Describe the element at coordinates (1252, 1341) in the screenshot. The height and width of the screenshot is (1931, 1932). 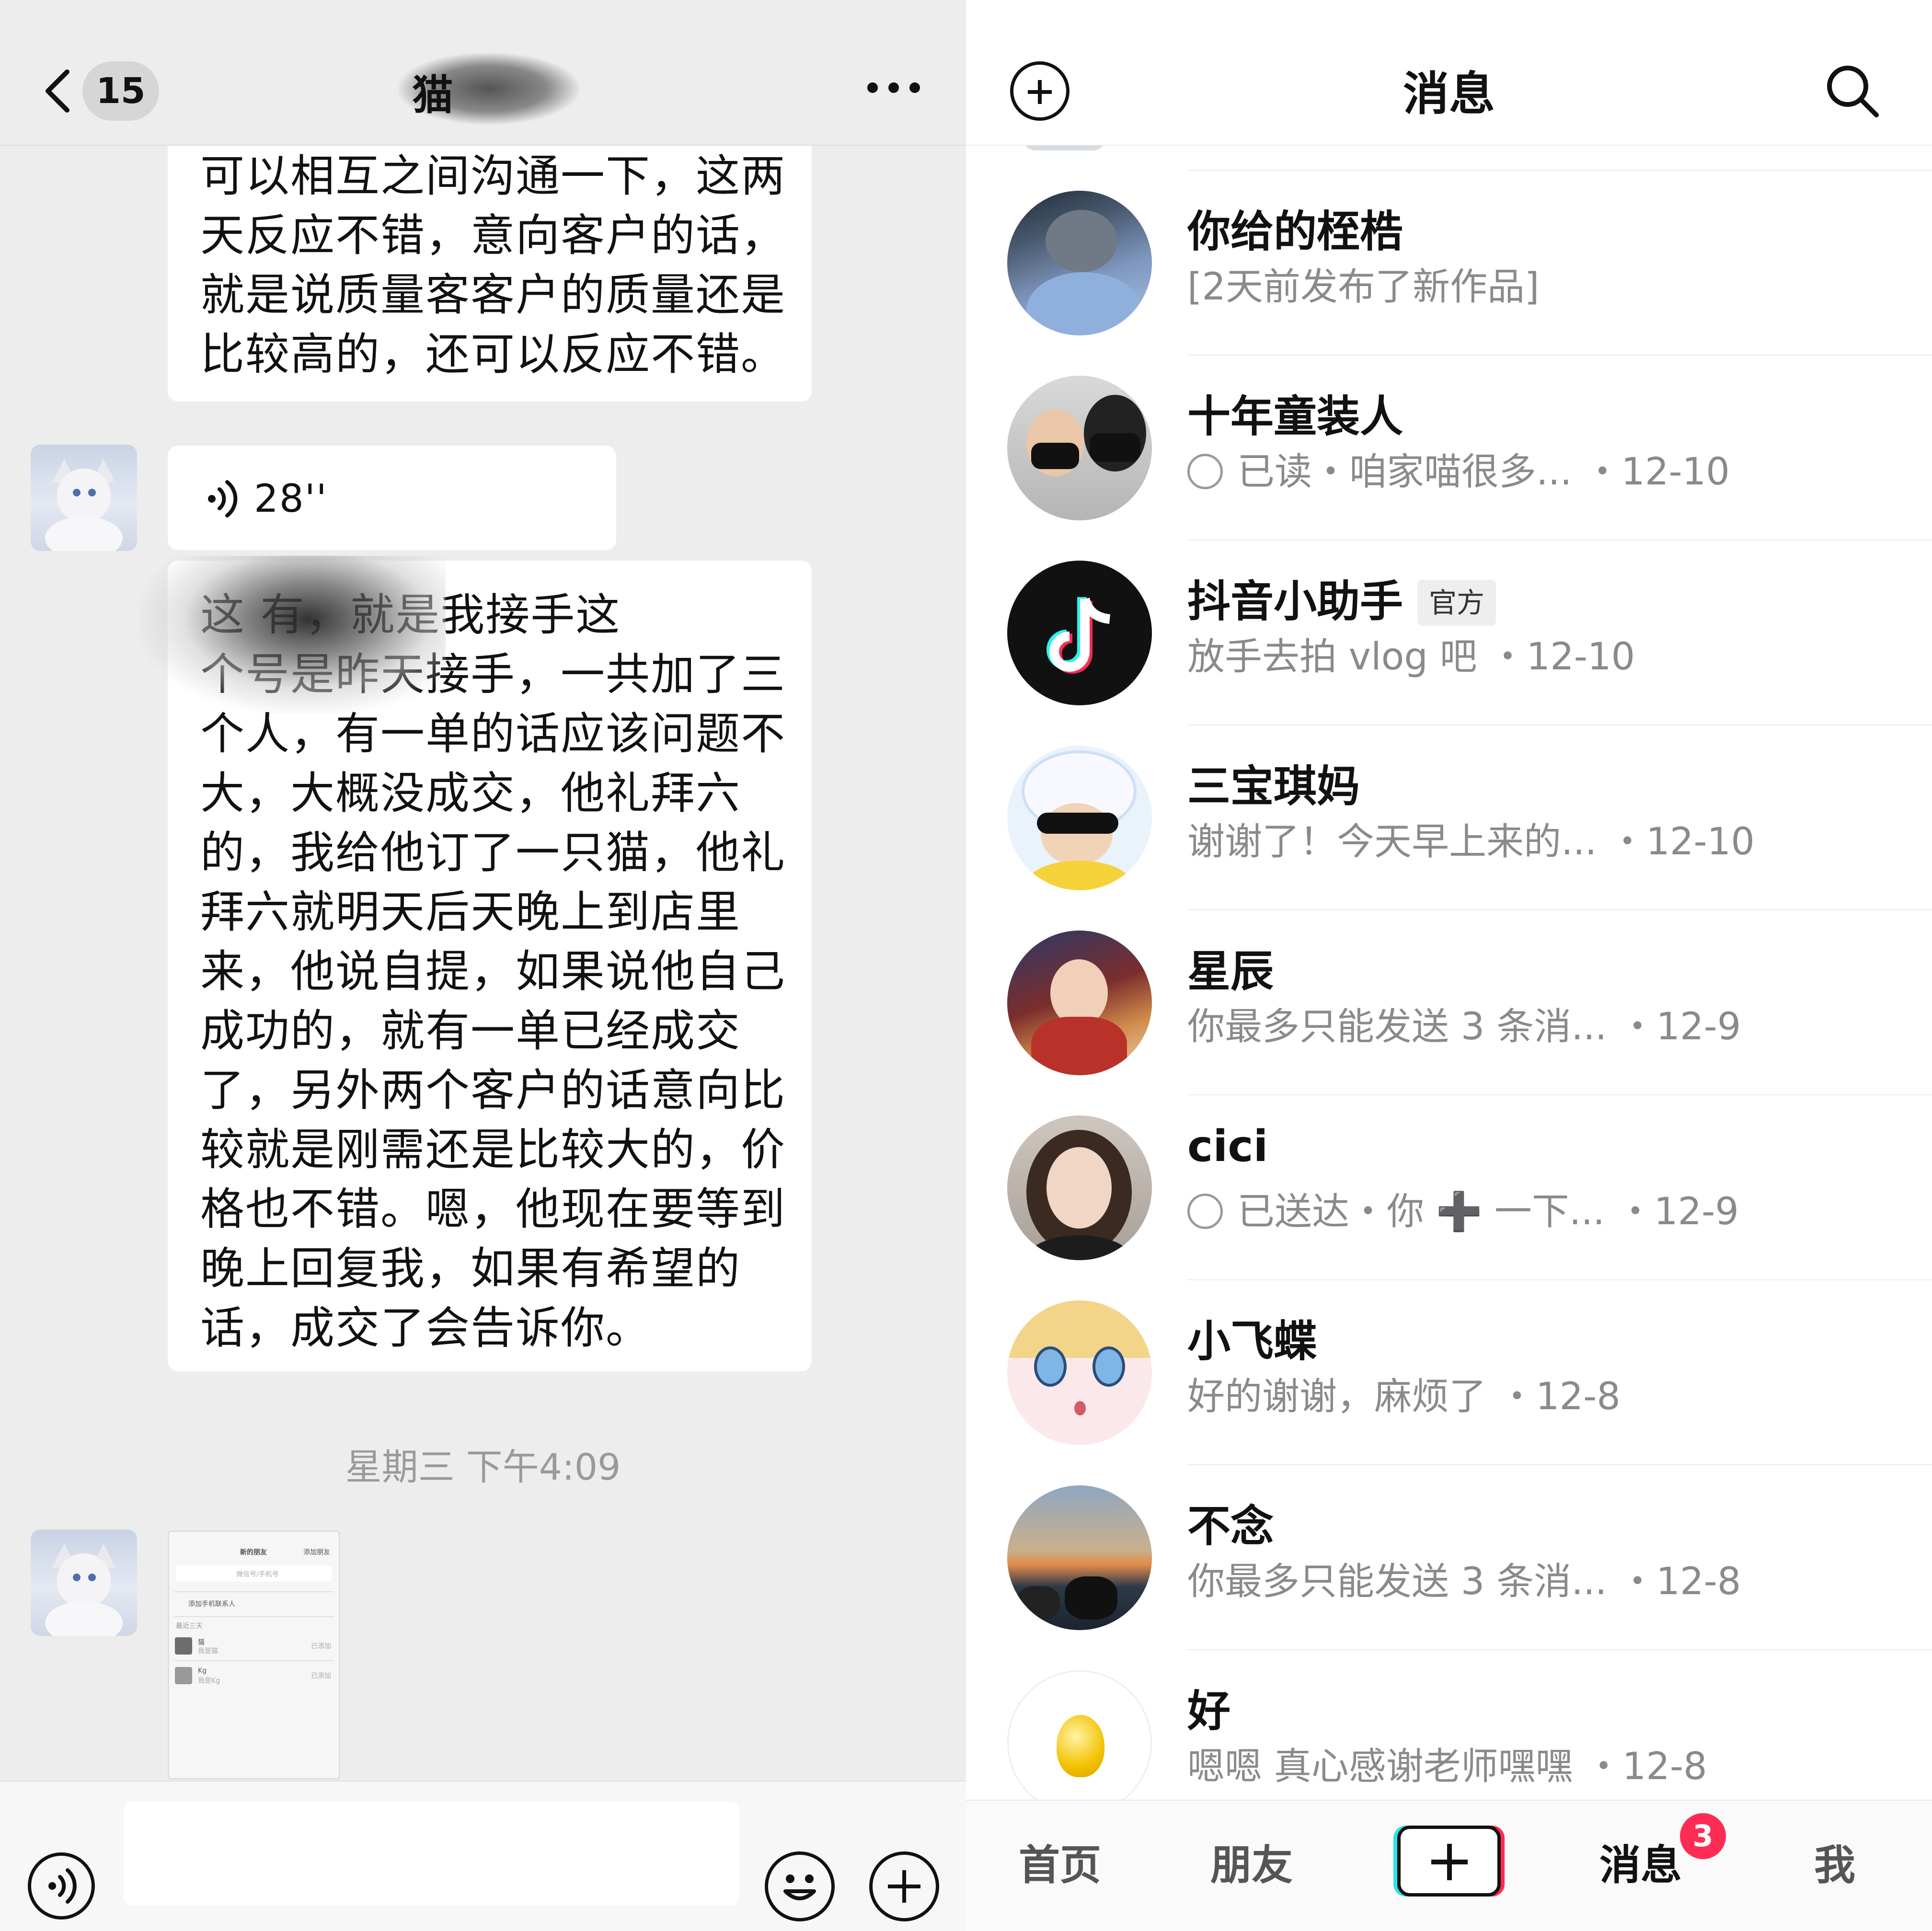
I see `contact-name: 小飞蝶` at that location.